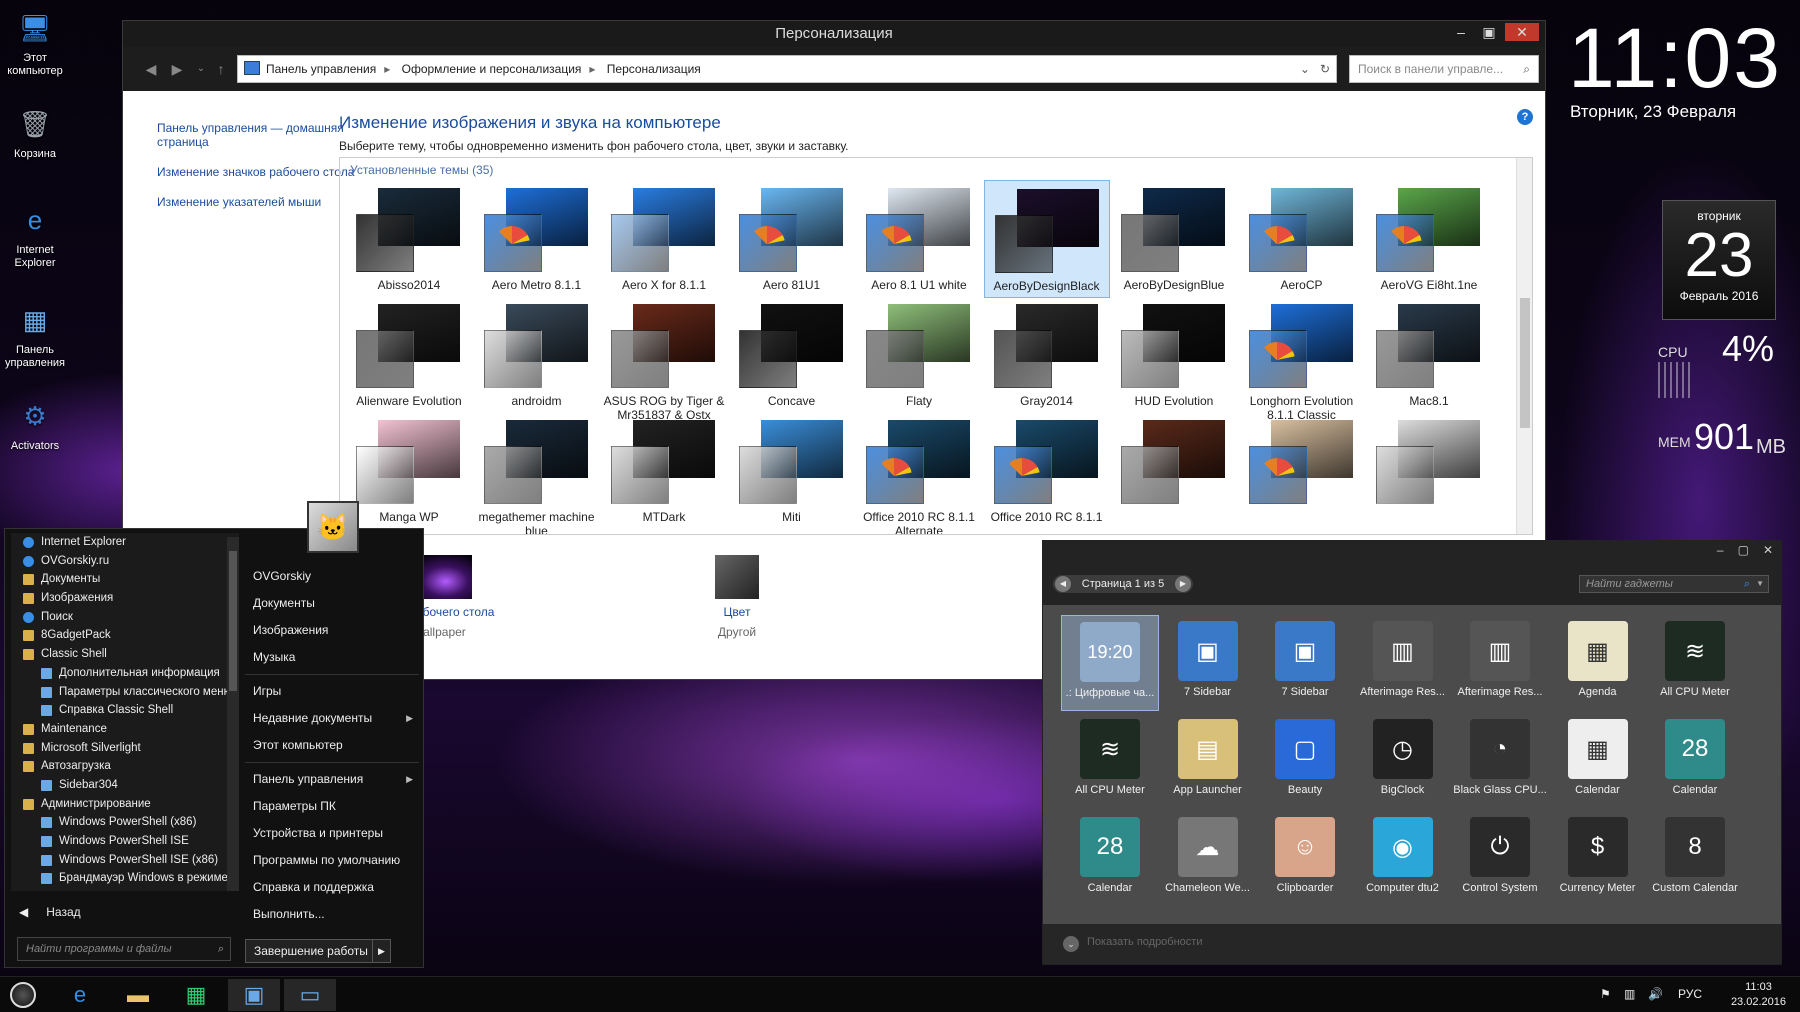  Describe the element at coordinates (233, 714) in the screenshot. I see `programs-scrollbar` at that location.